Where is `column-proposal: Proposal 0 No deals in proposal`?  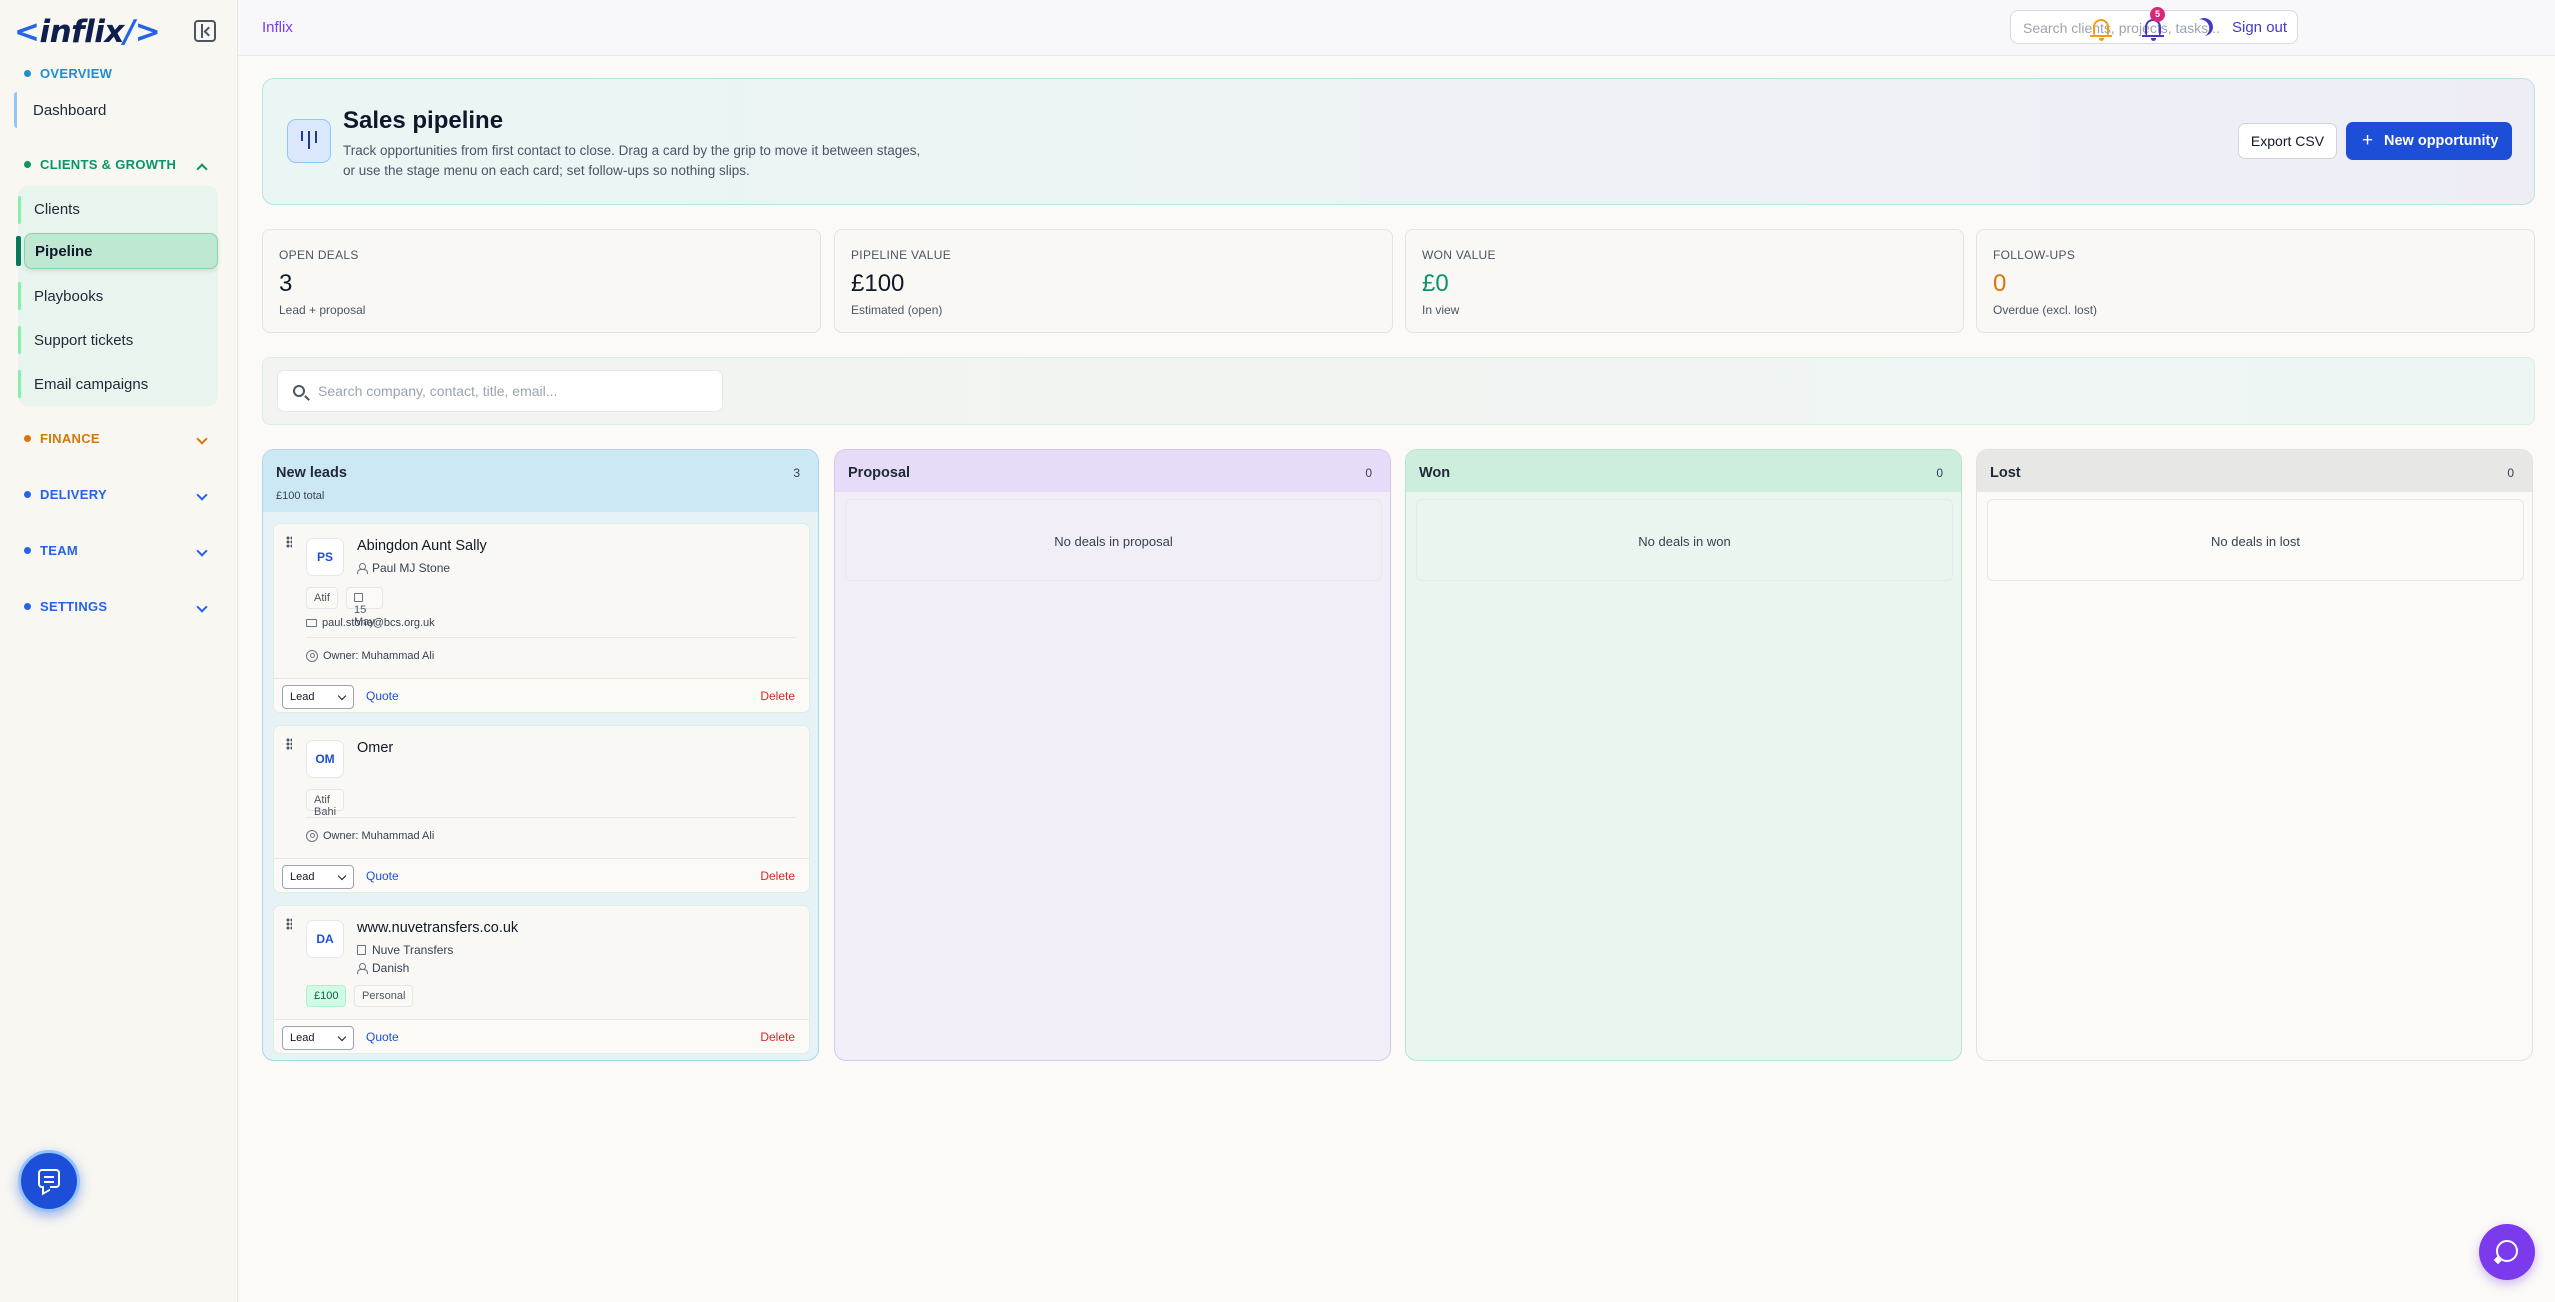 column-proposal: Proposal 0 No deals in proposal is located at coordinates (1112, 755).